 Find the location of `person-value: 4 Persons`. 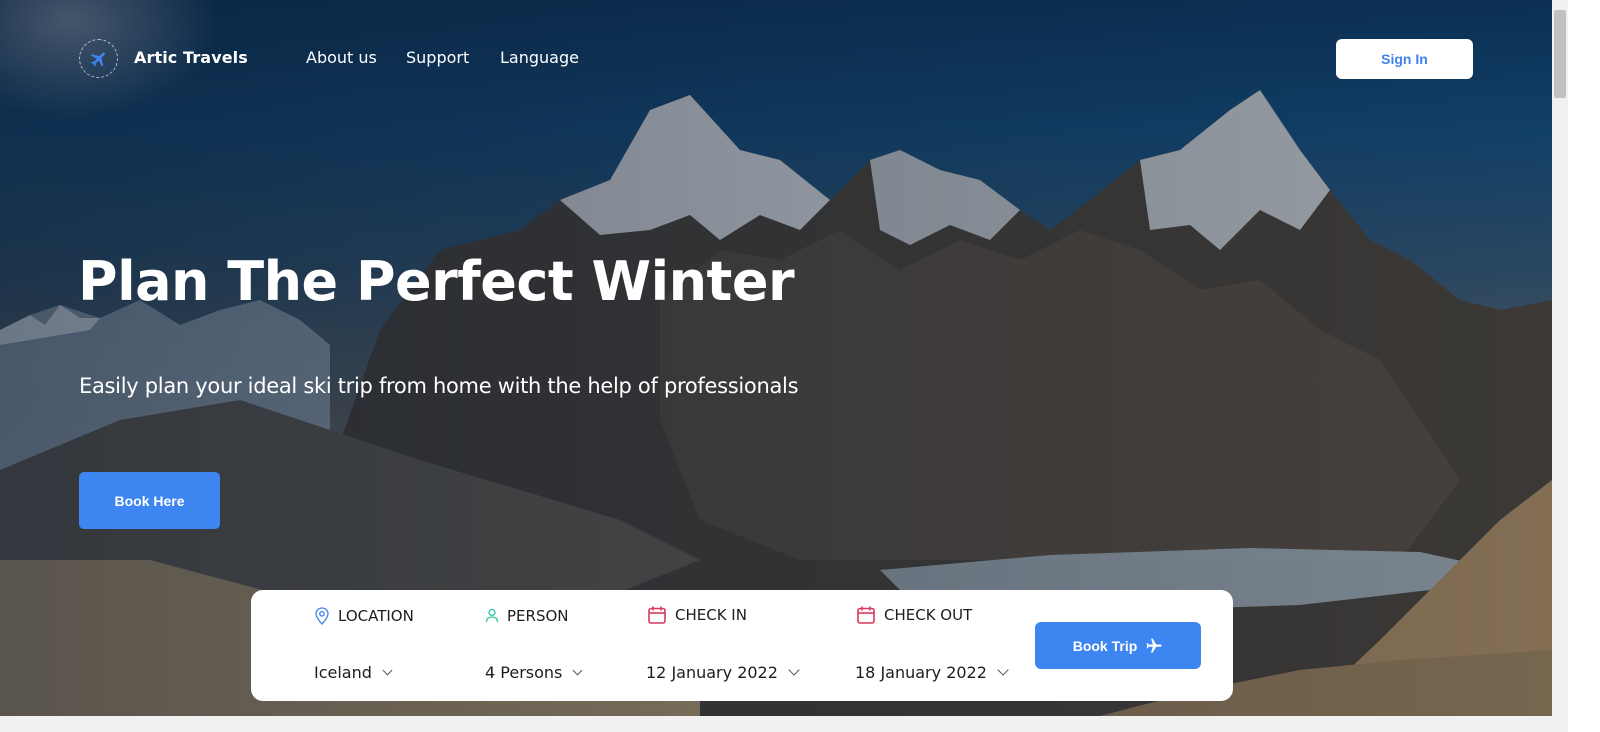

person-value: 4 Persons is located at coordinates (524, 672).